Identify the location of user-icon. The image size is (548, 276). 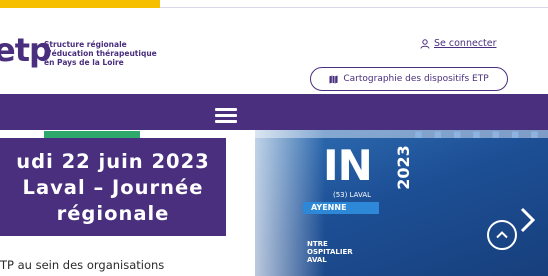
(425, 43).